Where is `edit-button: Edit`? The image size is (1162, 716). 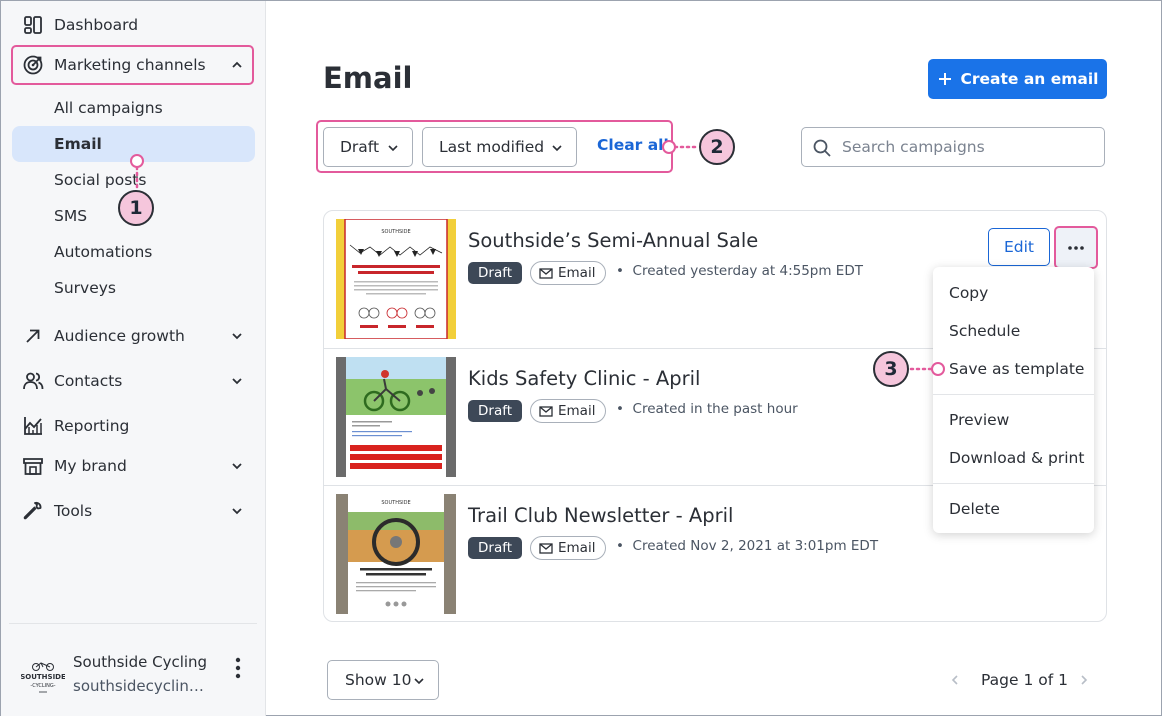
edit-button: Edit is located at coordinates (1019, 247).